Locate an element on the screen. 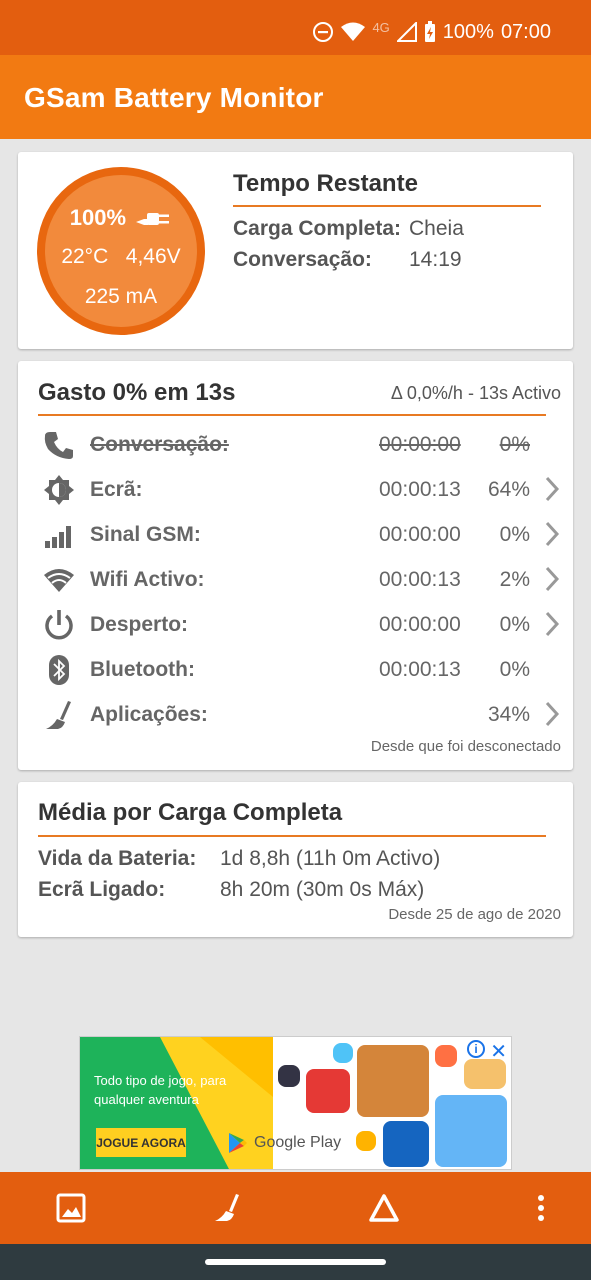  gauge-level: 100% is located at coordinates (98, 217).